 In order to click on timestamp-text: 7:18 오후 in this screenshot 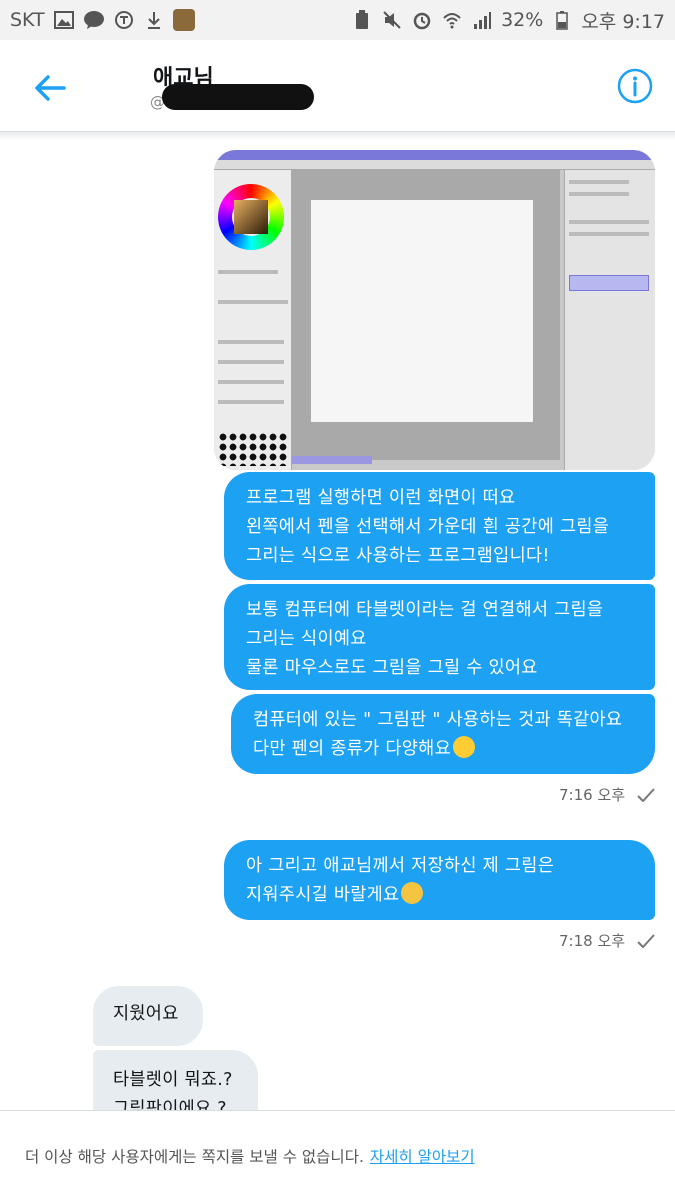, I will do `click(592, 941)`.